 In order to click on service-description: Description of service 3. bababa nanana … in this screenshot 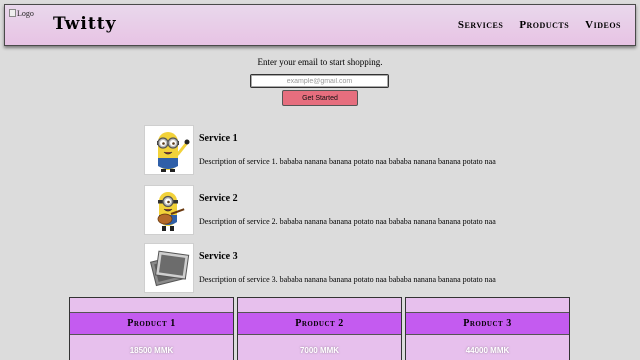, I will do `click(347, 279)`.